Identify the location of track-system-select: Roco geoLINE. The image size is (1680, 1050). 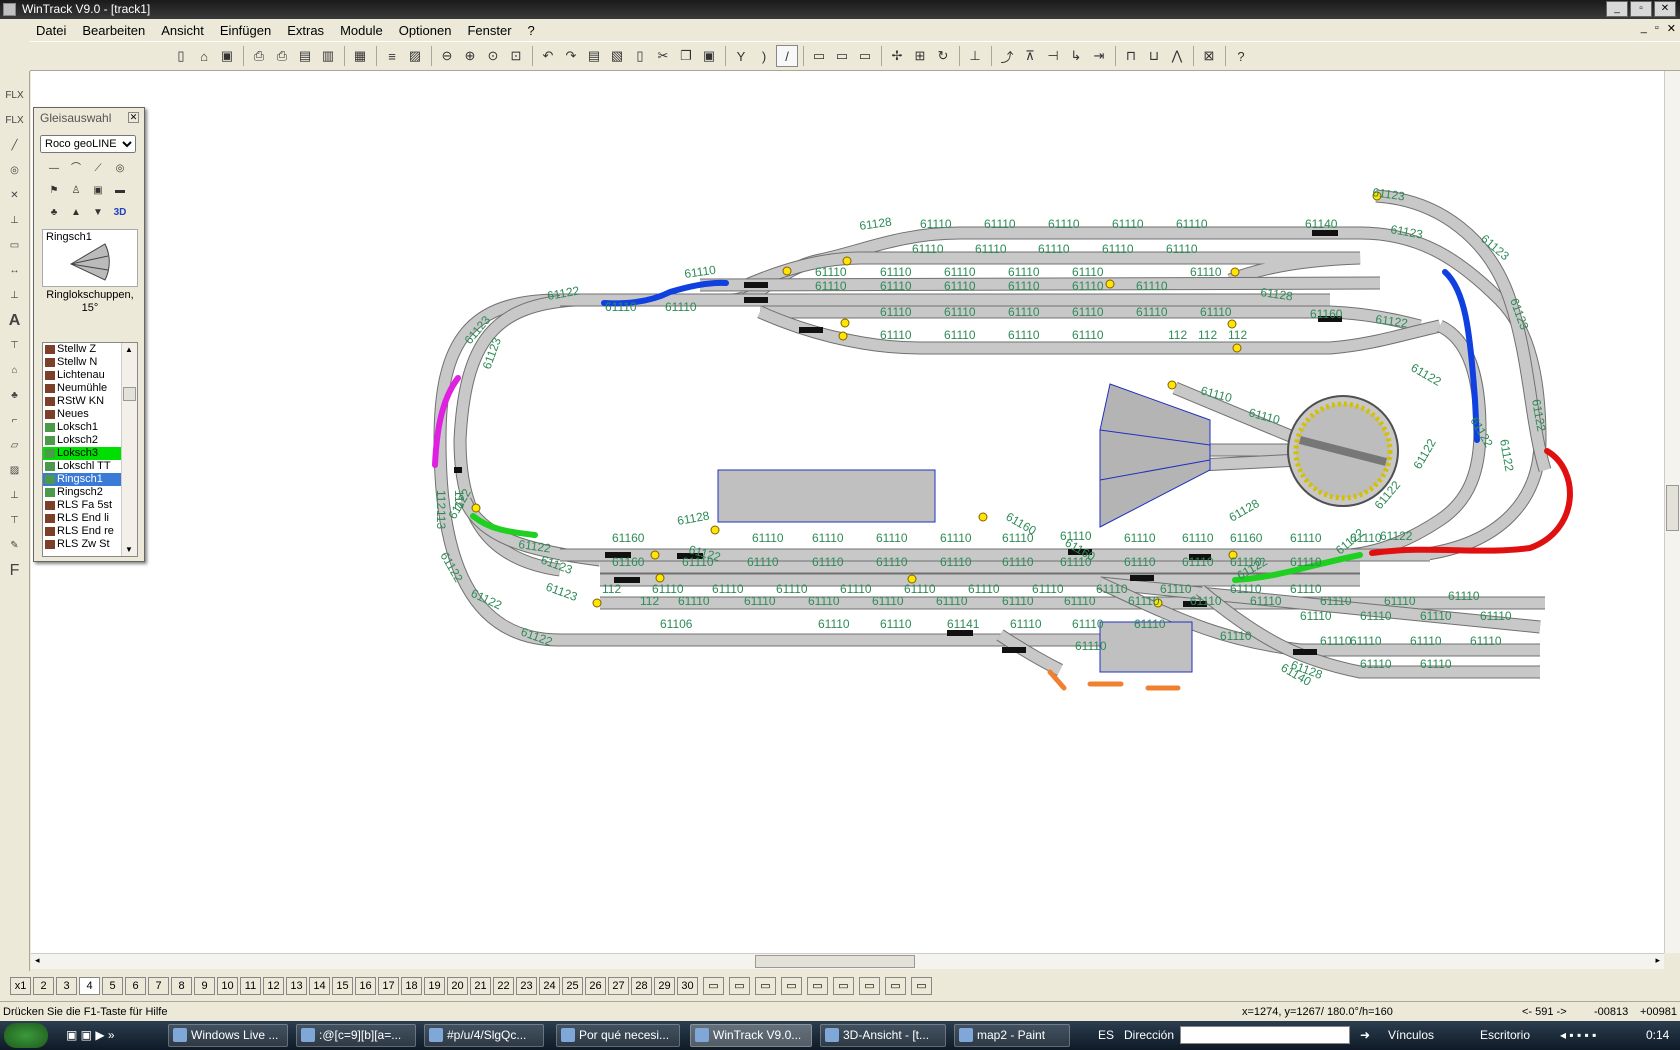
(88, 144).